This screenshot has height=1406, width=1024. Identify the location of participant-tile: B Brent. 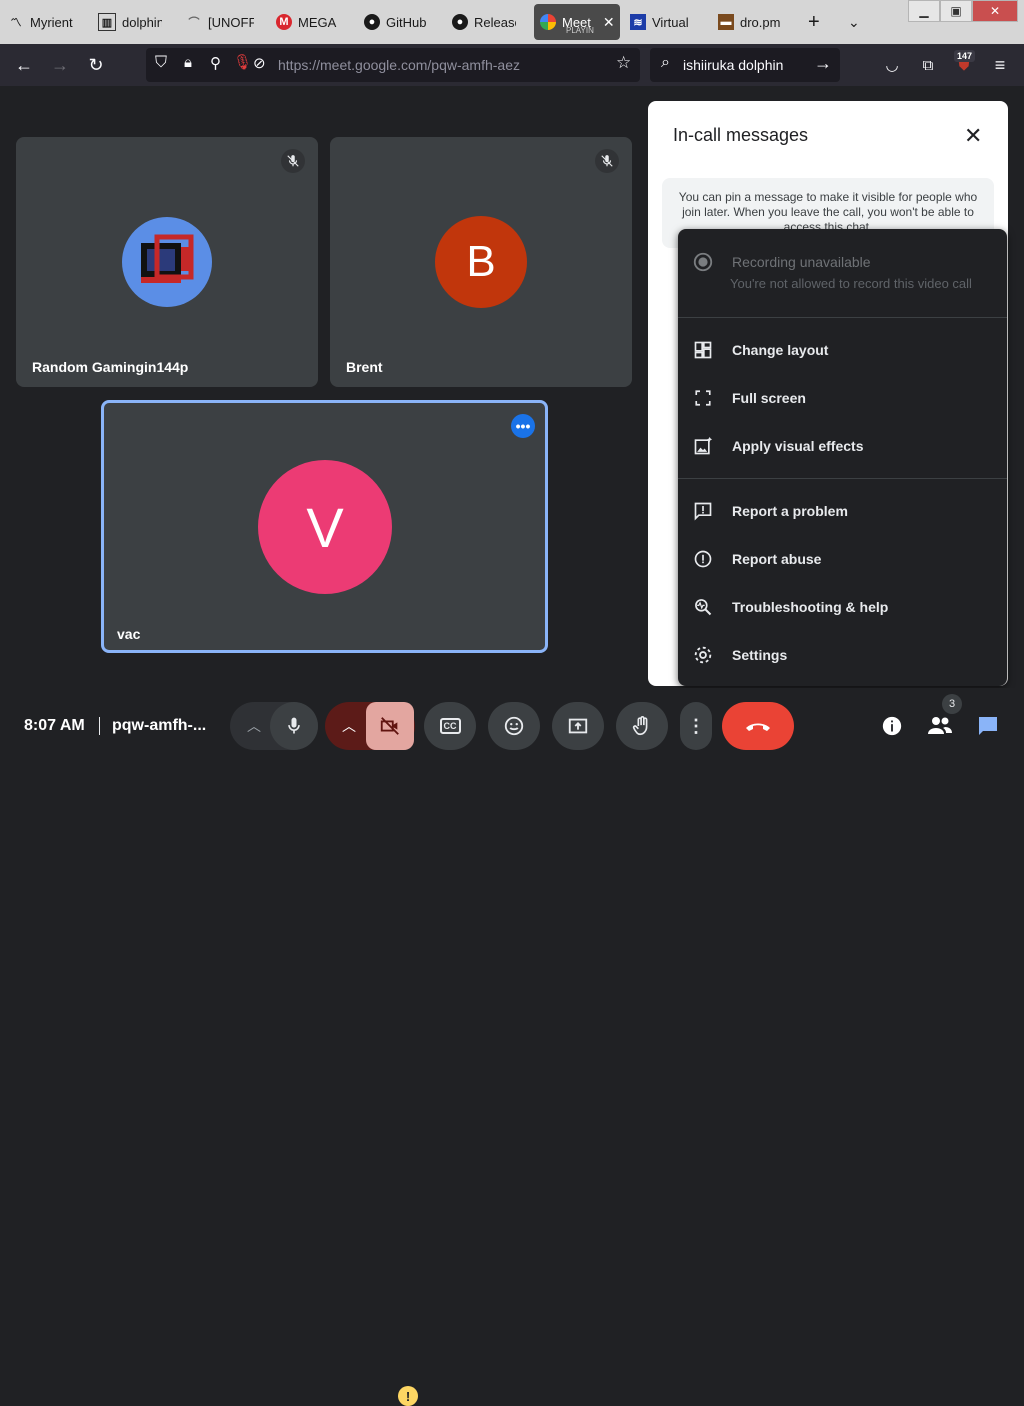
(481, 262).